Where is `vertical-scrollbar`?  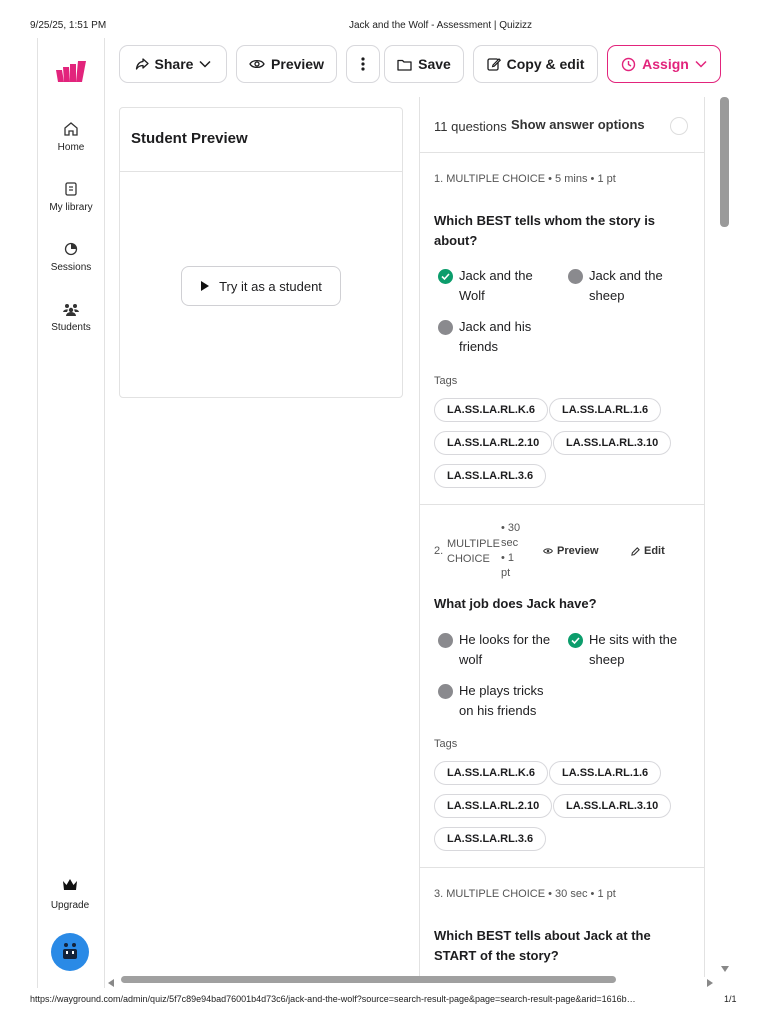 vertical-scrollbar is located at coordinates (724, 162).